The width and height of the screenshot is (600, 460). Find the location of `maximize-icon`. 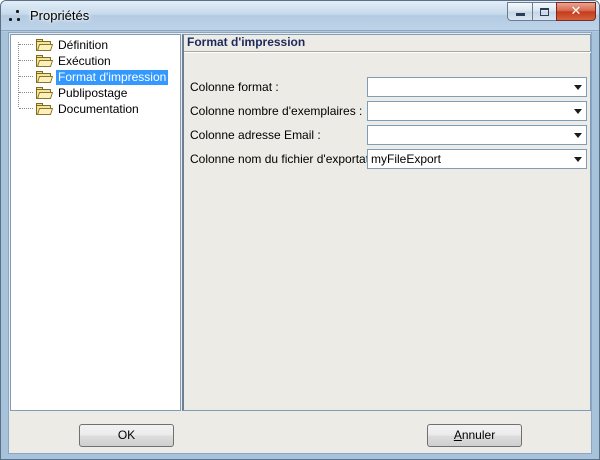

maximize-icon is located at coordinates (544, 11).